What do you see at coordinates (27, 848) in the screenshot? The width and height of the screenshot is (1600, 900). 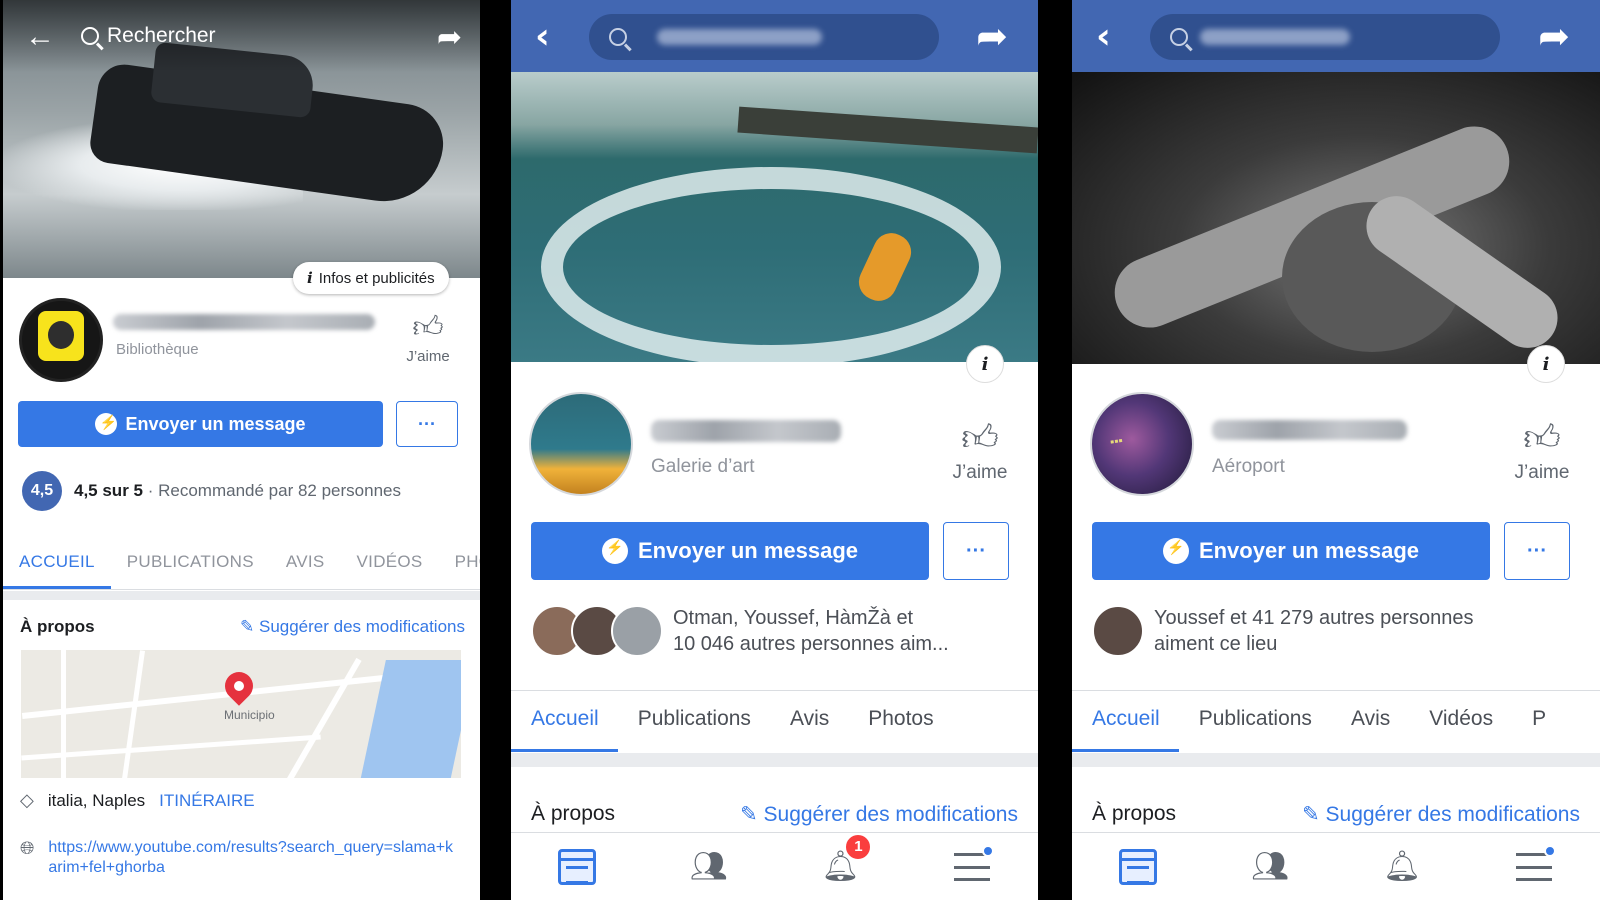 I see `globe-icon: 🌐︎` at bounding box center [27, 848].